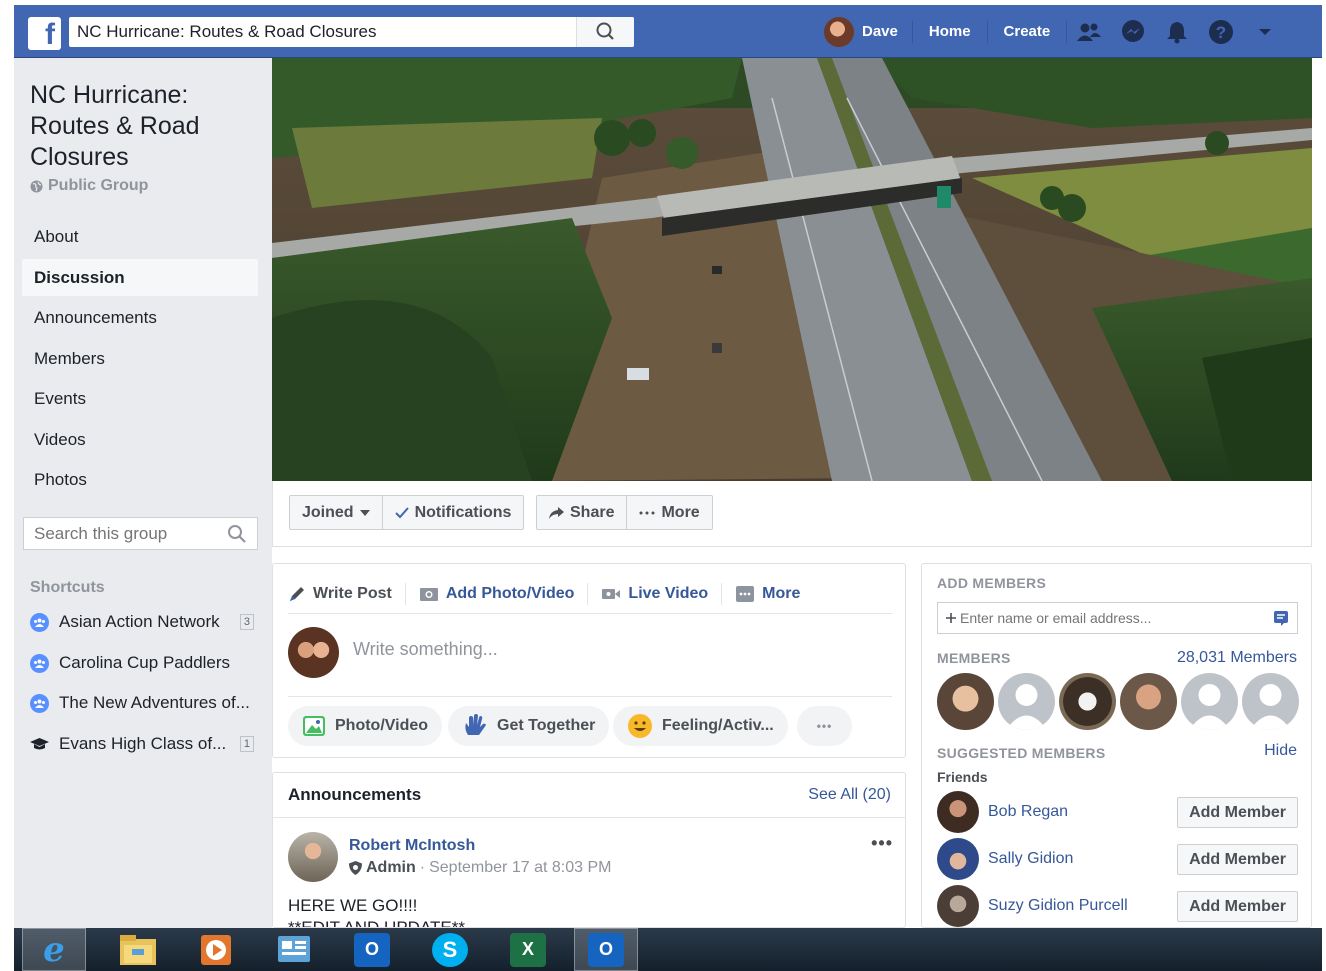 The image size is (1326, 971). What do you see at coordinates (237, 534) in the screenshot?
I see `search-icon` at bounding box center [237, 534].